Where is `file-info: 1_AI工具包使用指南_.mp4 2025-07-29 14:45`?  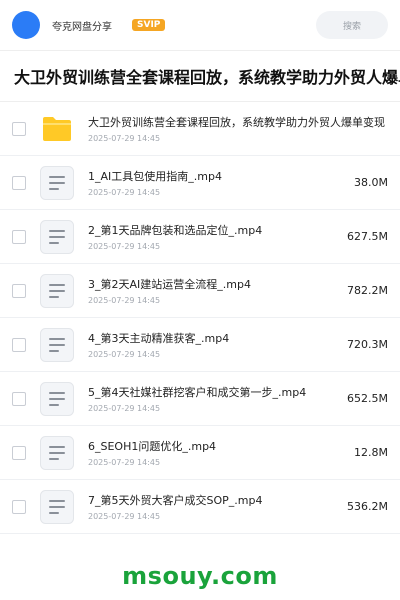
file-info: 1_AI工具包使用指南_.mp4 2025-07-29 14:45 is located at coordinates (209, 182).